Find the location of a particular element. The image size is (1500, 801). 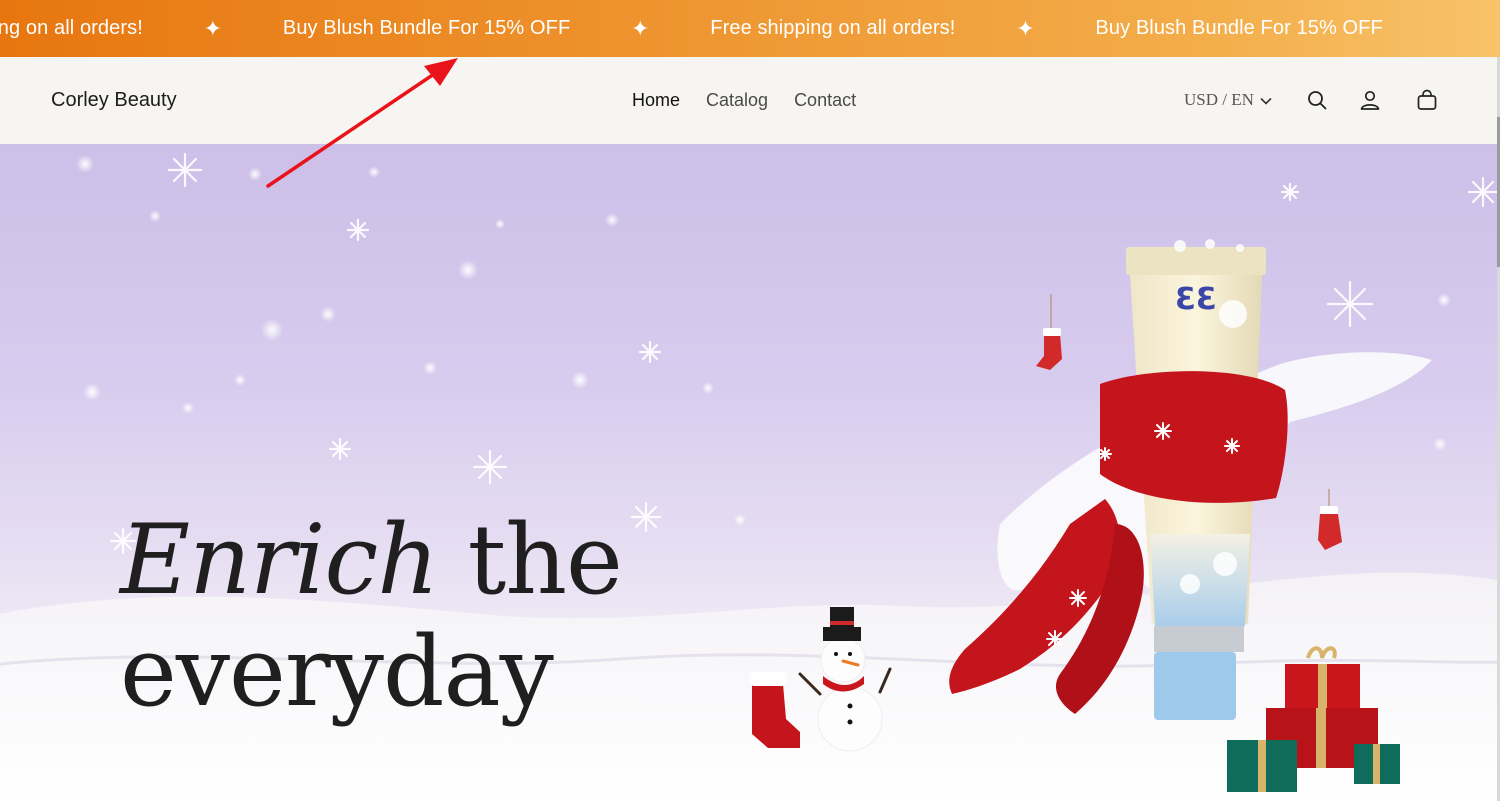

hero-heading: Enrich the everyday is located at coordinates (371, 616).